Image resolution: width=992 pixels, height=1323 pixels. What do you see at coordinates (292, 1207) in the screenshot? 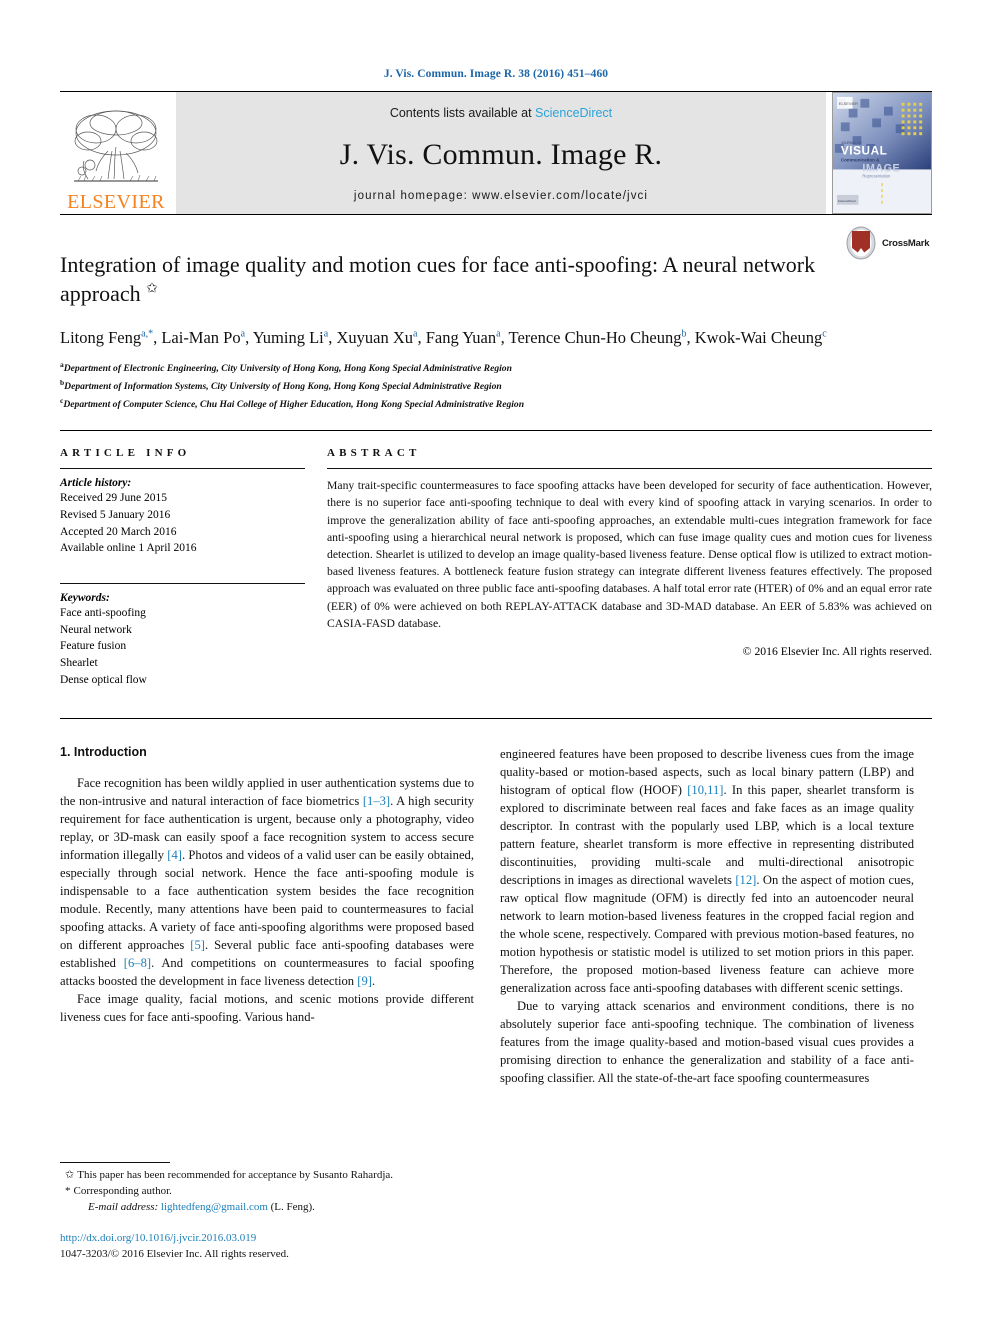
I see `email-owner: (L. Feng).` at bounding box center [292, 1207].